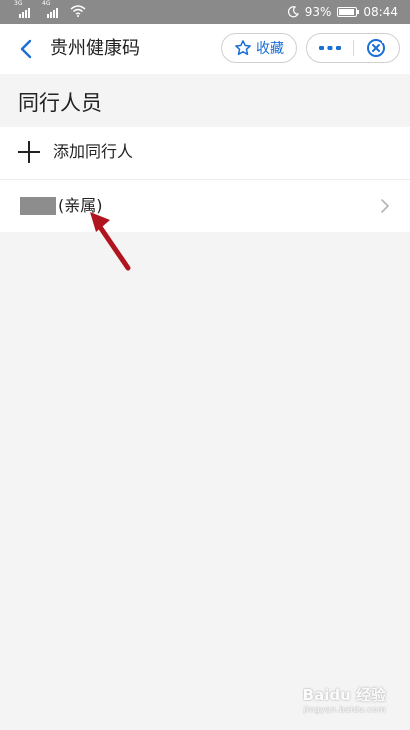  Describe the element at coordinates (270, 49) in the screenshot. I see `favorite-label: 收藏` at that location.